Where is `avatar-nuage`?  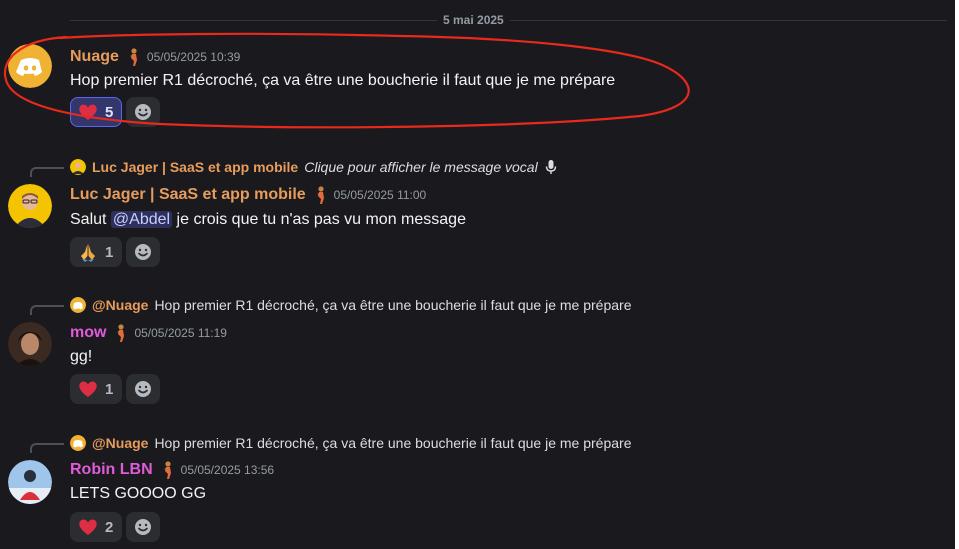 avatar-nuage is located at coordinates (30, 66).